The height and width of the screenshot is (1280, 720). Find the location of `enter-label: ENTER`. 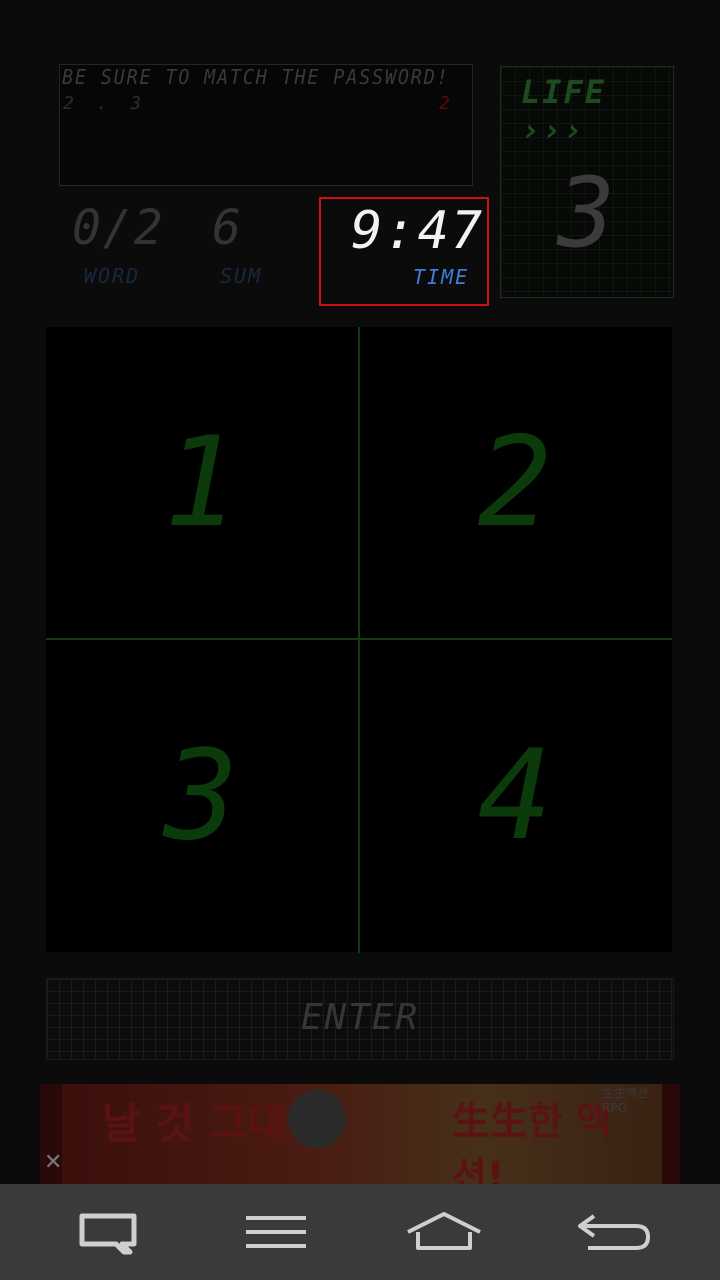

enter-label: ENTER is located at coordinates (360, 1017).